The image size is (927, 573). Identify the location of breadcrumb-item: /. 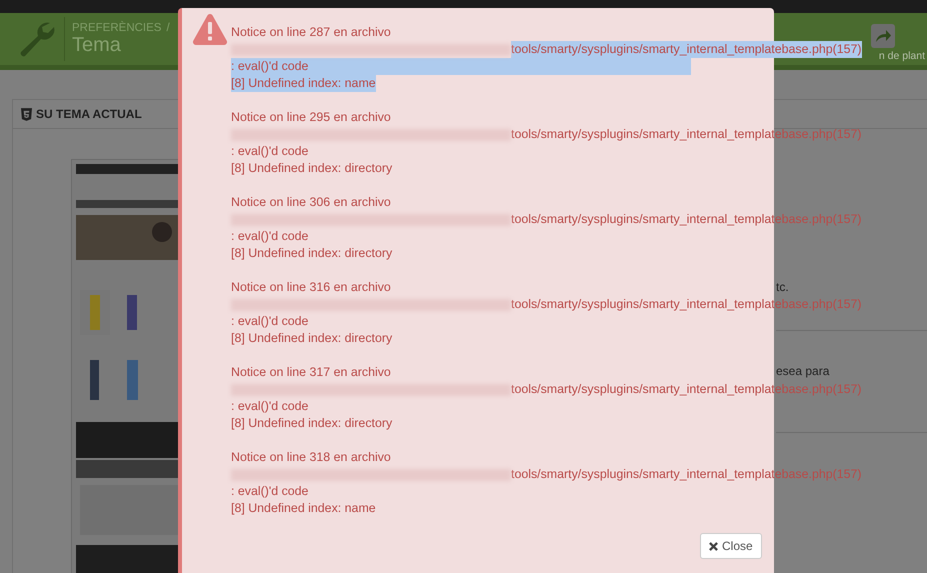
(168, 28).